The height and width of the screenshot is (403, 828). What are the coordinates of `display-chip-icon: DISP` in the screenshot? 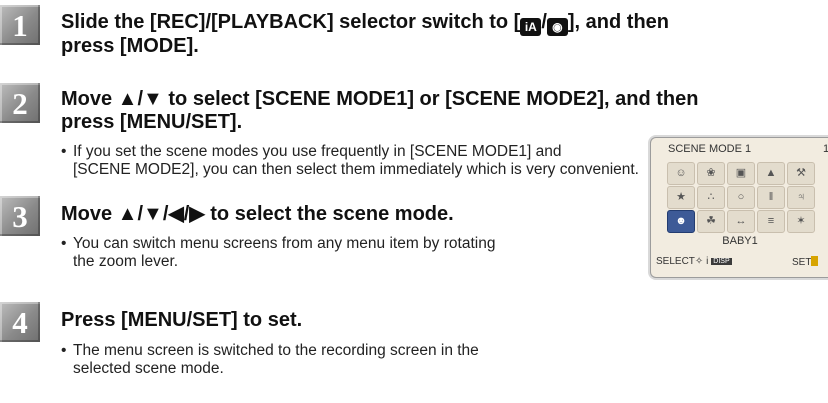 It's located at (721, 261).